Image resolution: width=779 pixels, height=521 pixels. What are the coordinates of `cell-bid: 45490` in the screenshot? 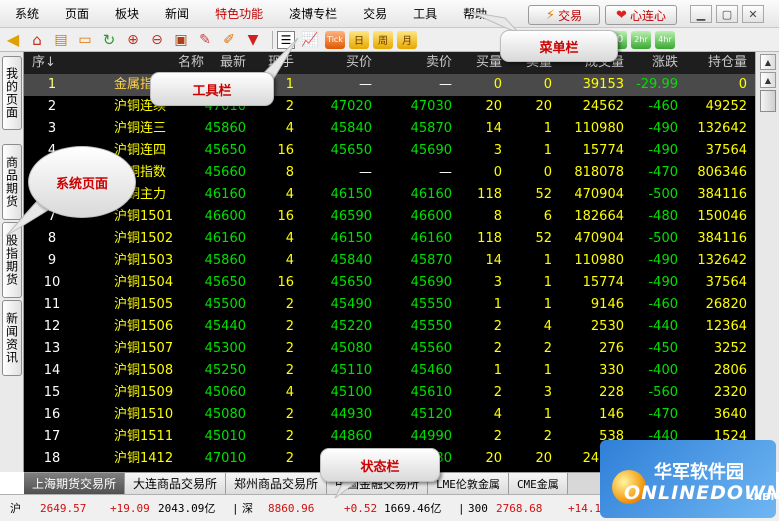 It's located at (351, 304).